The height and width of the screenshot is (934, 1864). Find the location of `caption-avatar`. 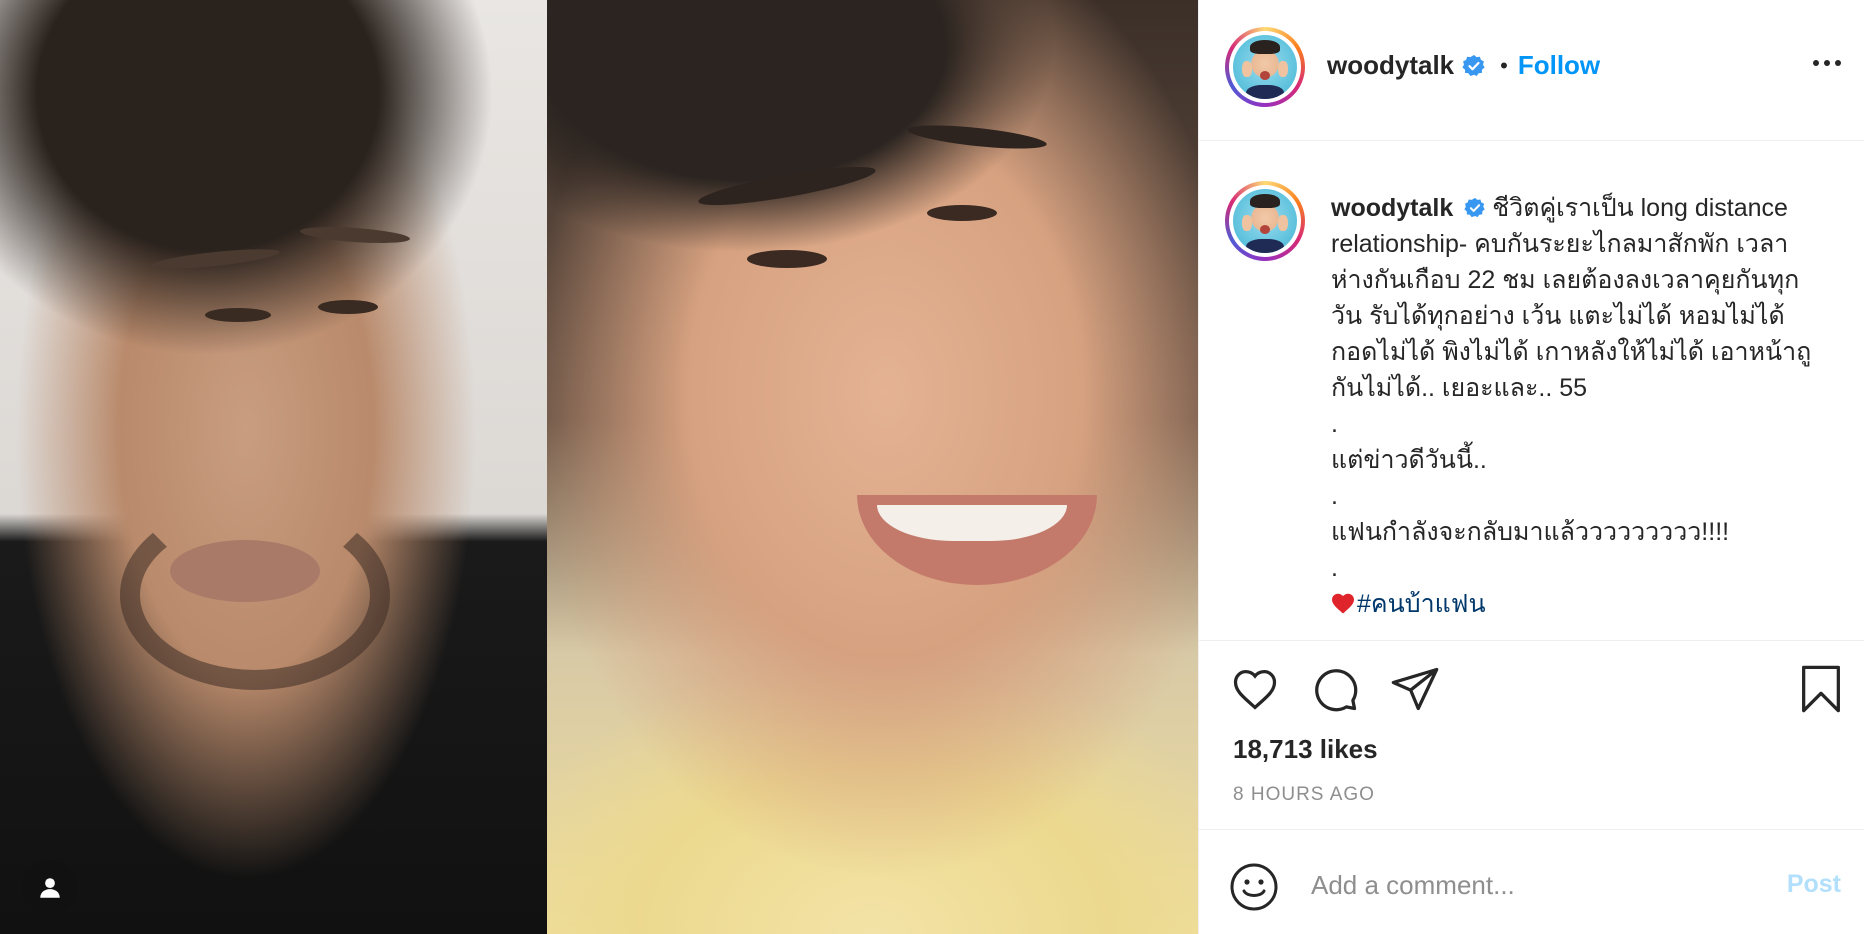

caption-avatar is located at coordinates (1265, 221).